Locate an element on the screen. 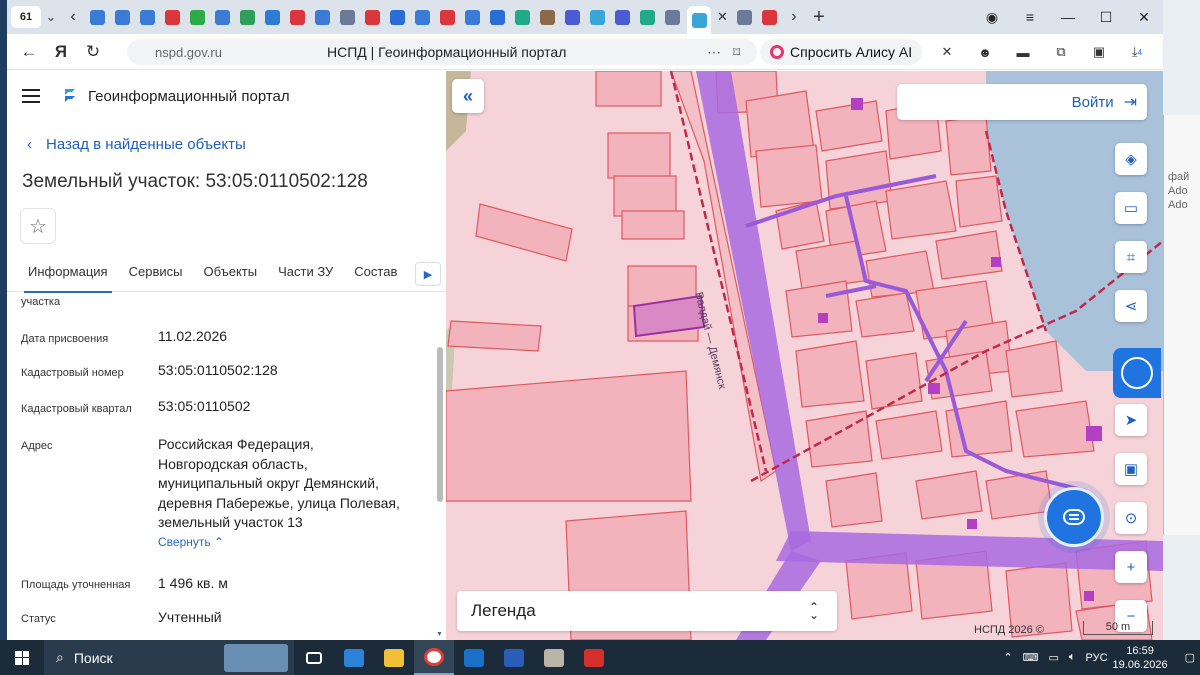  extension-icon: ▣ is located at coordinates (1099, 52).